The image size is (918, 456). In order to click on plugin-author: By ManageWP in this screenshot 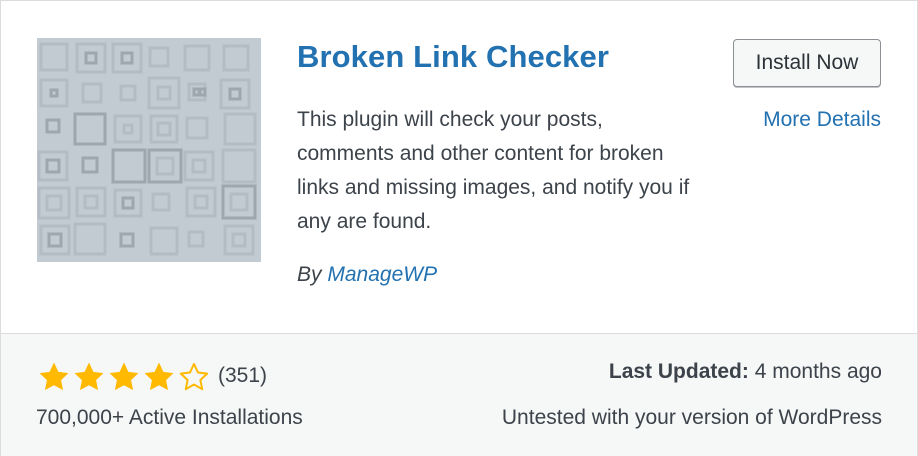, I will do `click(367, 275)`.